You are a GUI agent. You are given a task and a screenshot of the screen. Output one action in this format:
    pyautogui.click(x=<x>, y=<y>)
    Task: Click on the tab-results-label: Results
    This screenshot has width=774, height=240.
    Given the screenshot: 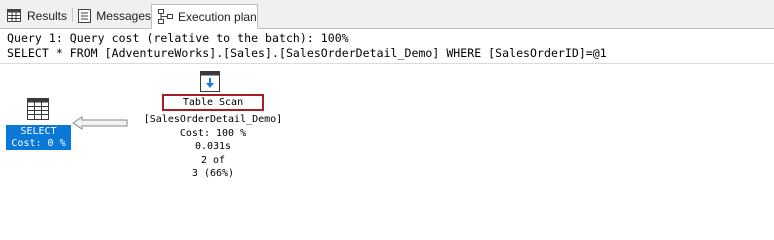 What is the action you would take?
    pyautogui.click(x=47, y=15)
    